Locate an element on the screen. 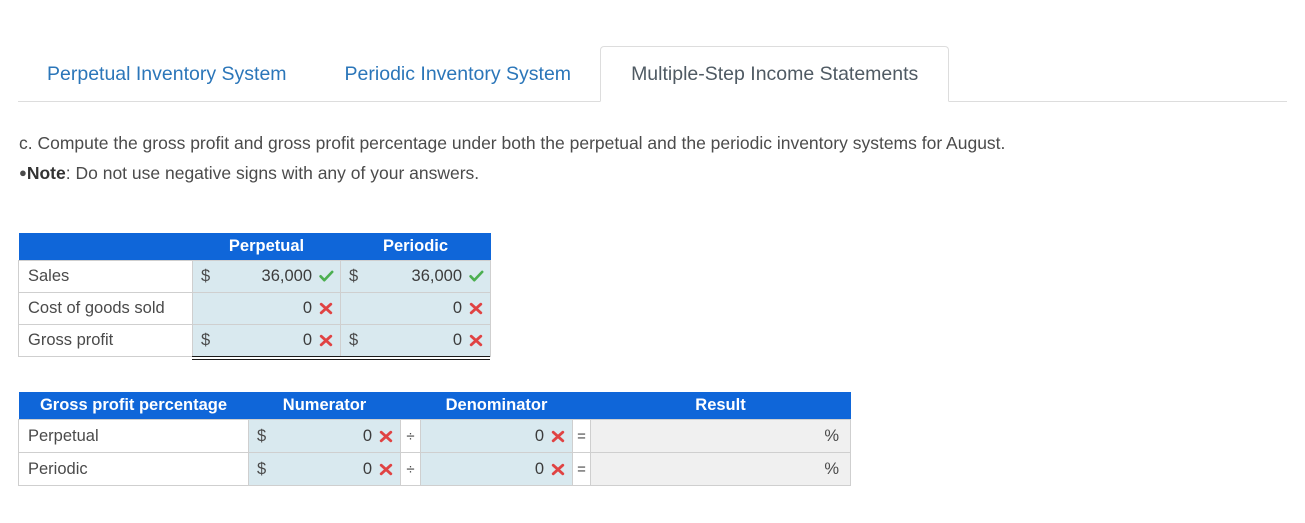 This screenshot has height=523, width=1305. note-label: Note is located at coordinates (46, 173).